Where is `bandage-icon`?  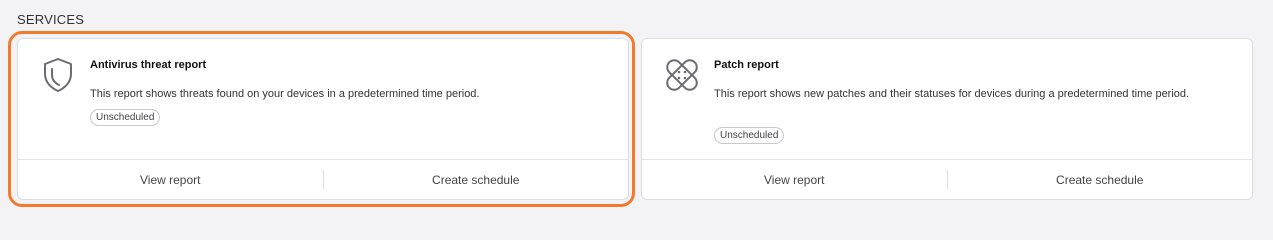
bandage-icon is located at coordinates (682, 75).